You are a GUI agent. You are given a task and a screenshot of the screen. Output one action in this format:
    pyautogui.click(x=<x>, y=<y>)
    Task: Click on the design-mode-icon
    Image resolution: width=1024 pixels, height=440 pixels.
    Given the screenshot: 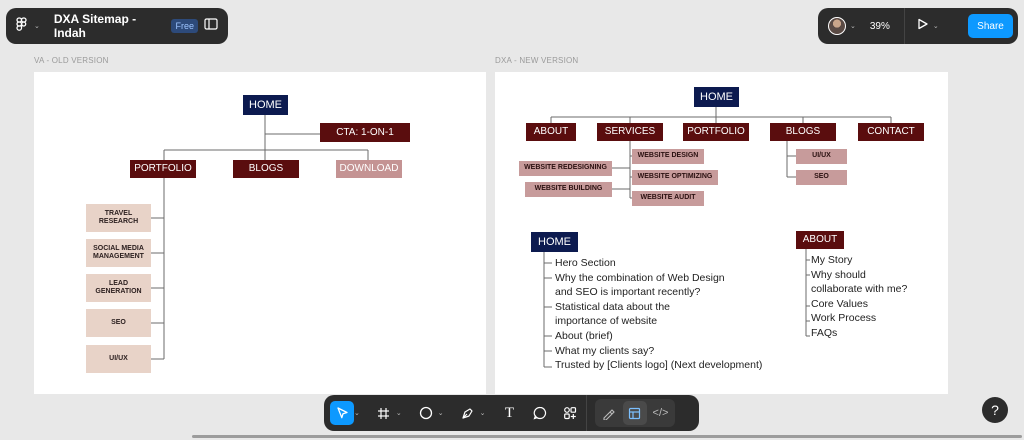 What is the action you would take?
    pyautogui.click(x=634, y=413)
    